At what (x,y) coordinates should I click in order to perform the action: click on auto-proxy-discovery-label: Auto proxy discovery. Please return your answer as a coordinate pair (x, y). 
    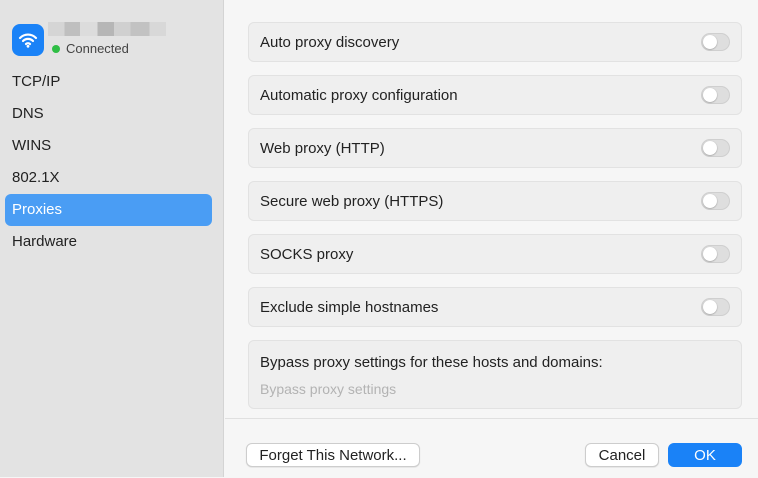
    Looking at the image, I should click on (330, 42).